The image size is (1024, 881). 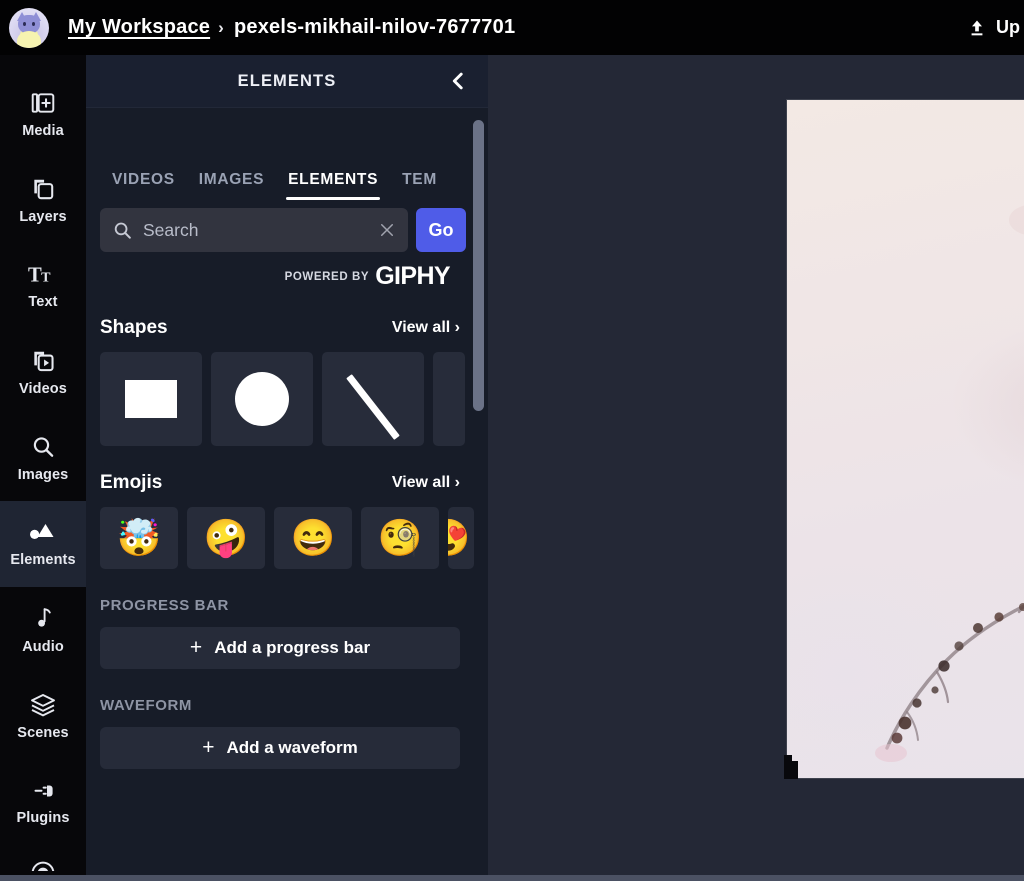 I want to click on rail-label: Images, so click(x=43, y=474).